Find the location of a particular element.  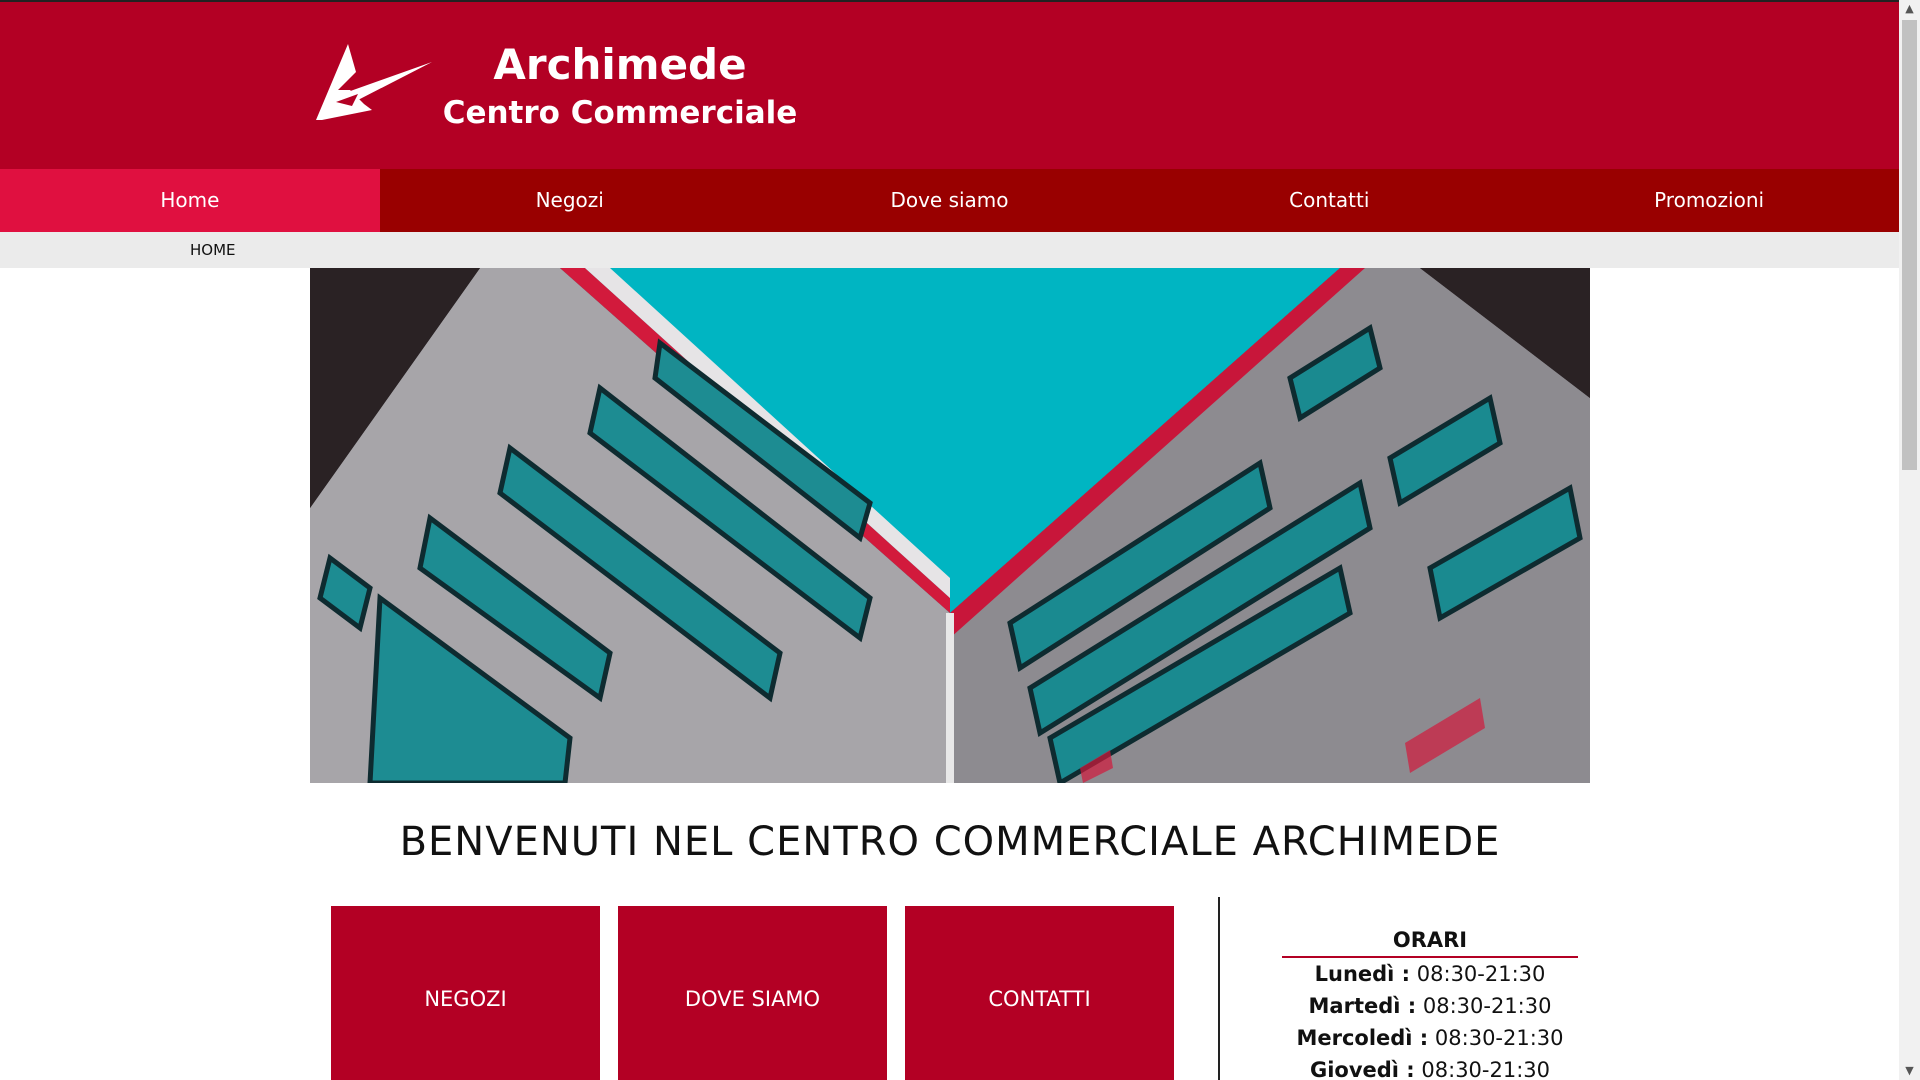

brand-subtitle: Centro Commerciale is located at coordinates (620, 113).